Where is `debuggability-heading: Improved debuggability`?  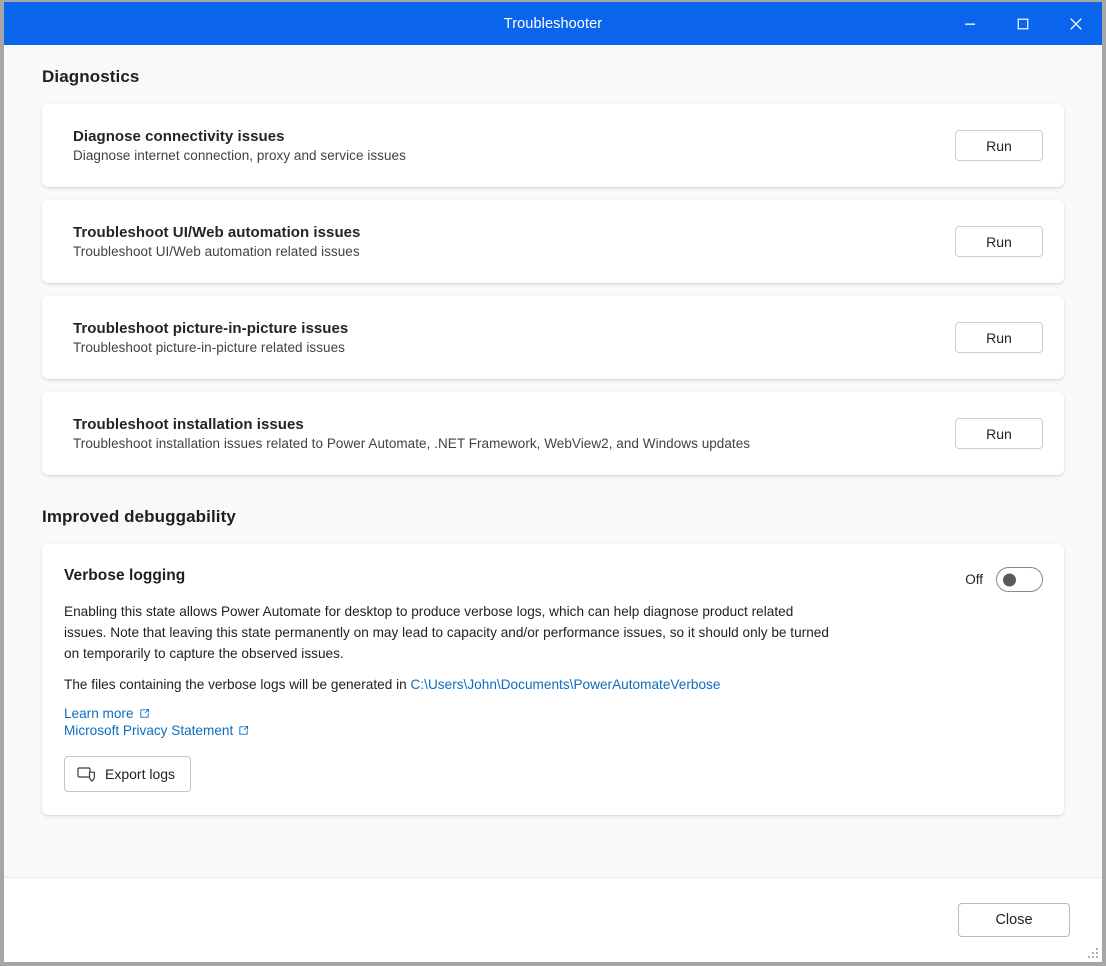 debuggability-heading: Improved debuggability is located at coordinates (139, 516).